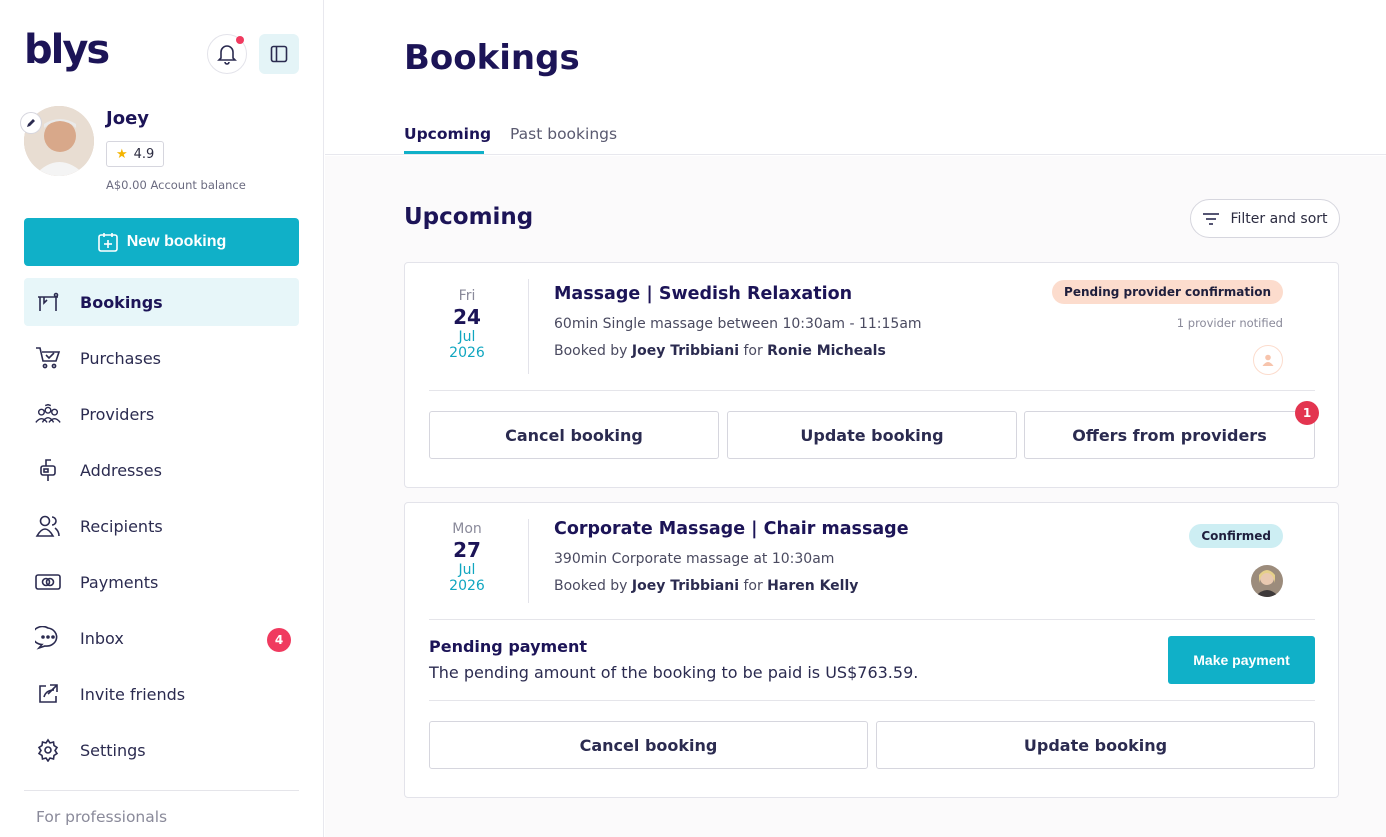  What do you see at coordinates (121, 302) in the screenshot?
I see `sidebar-item-label: Bookings` at bounding box center [121, 302].